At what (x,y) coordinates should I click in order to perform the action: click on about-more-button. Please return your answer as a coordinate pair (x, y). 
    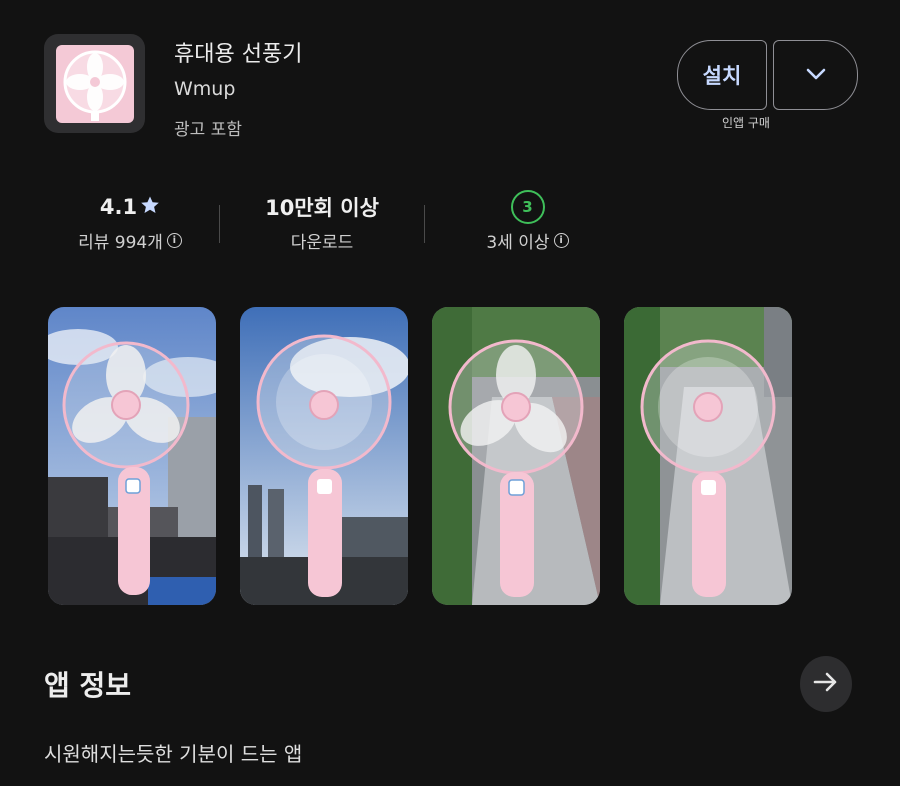
    Looking at the image, I should click on (826, 684).